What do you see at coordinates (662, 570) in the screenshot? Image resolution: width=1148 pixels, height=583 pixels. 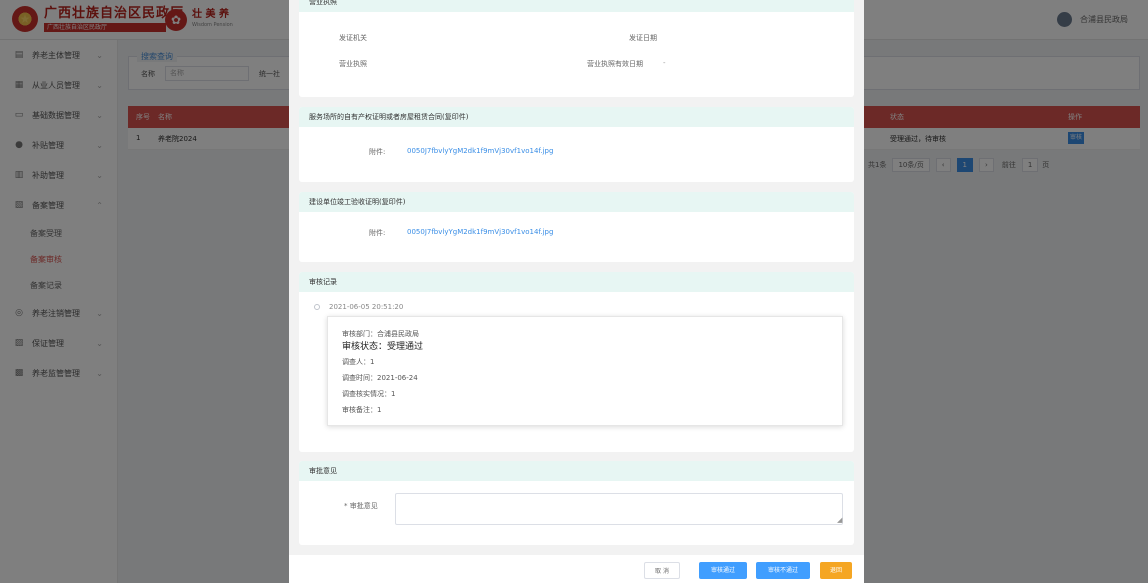 I see `cancel-button: 取 消` at bounding box center [662, 570].